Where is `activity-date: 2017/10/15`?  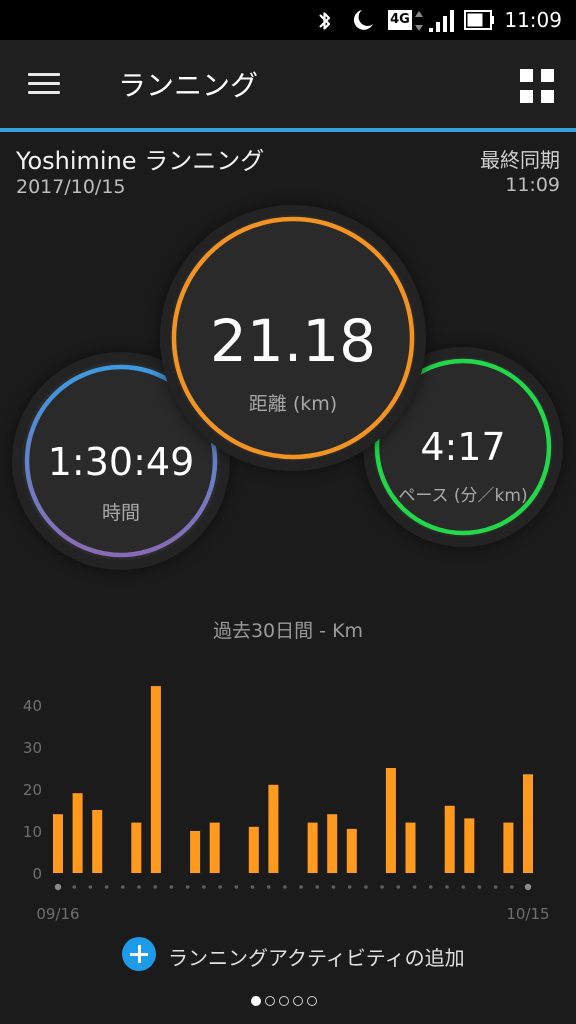
activity-date: 2017/10/15 is located at coordinates (71, 187).